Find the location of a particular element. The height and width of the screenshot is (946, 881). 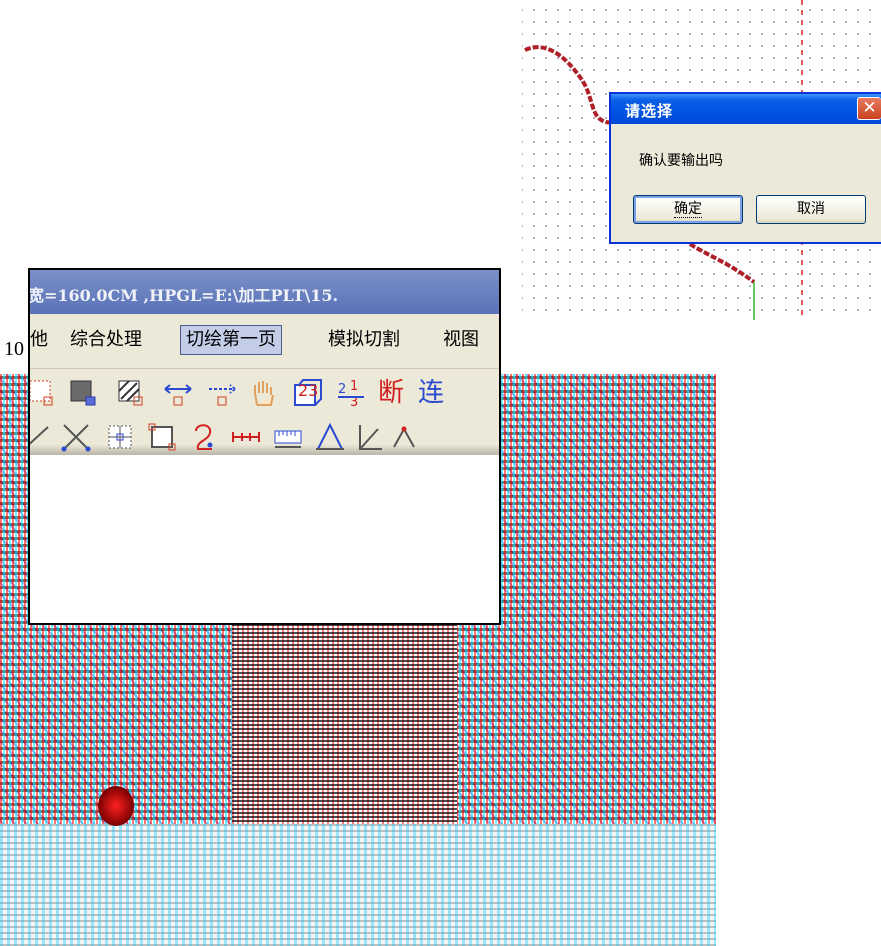

order-icon: 23 is located at coordinates (308, 393).